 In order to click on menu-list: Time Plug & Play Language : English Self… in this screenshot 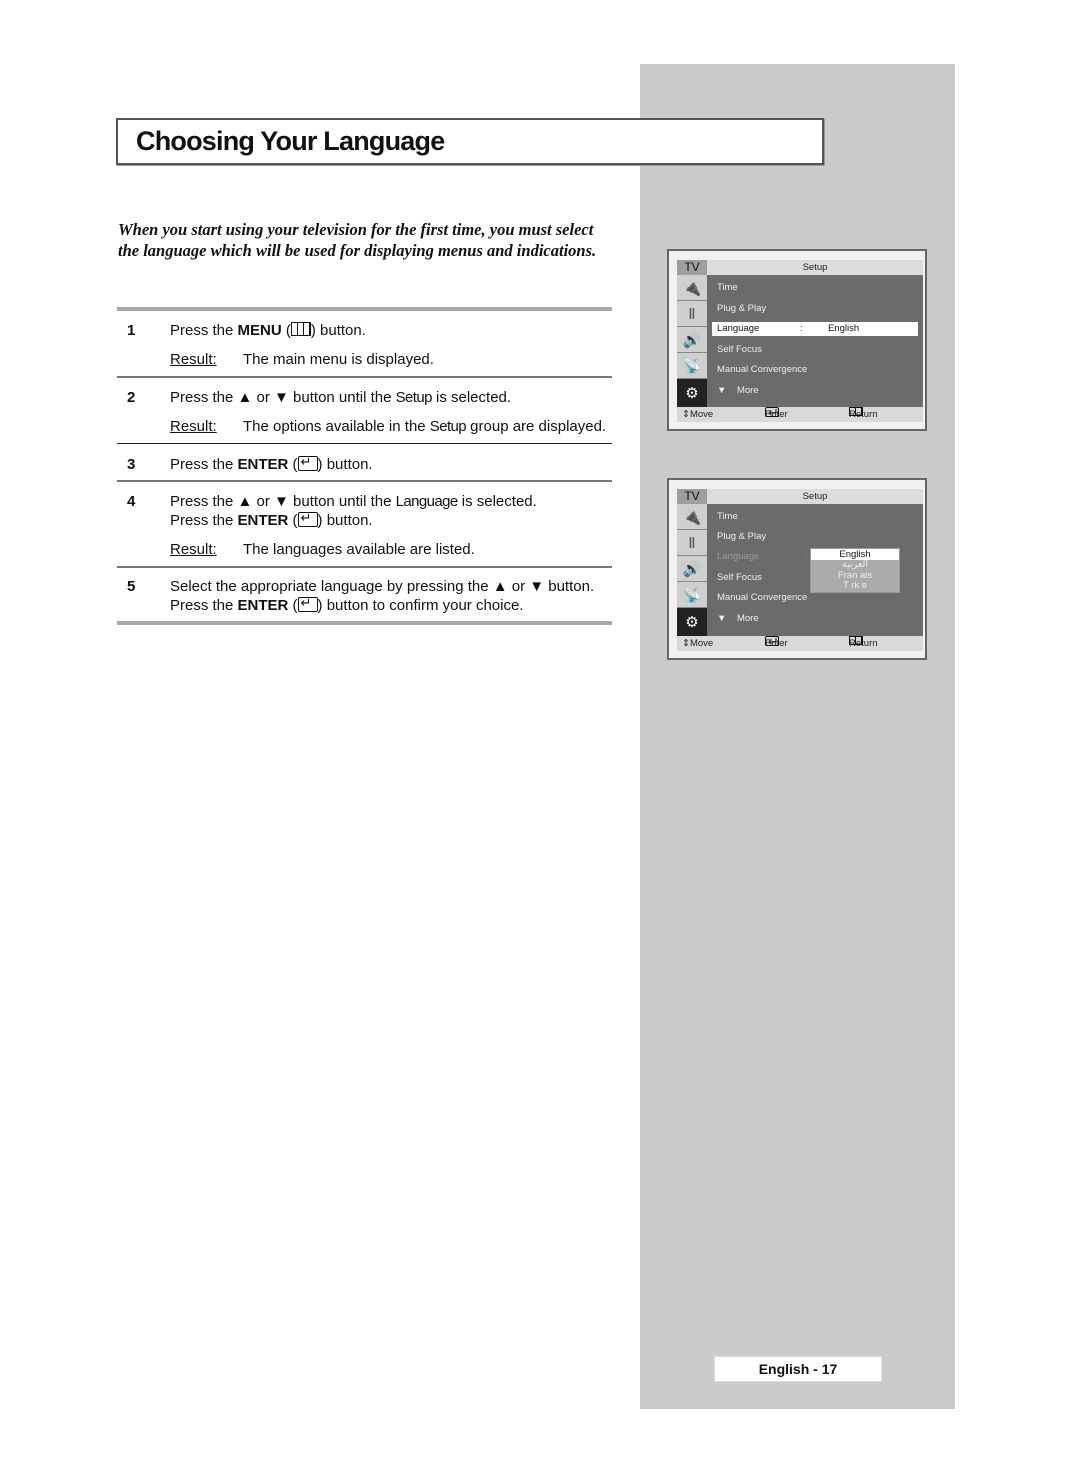, I will do `click(815, 341)`.